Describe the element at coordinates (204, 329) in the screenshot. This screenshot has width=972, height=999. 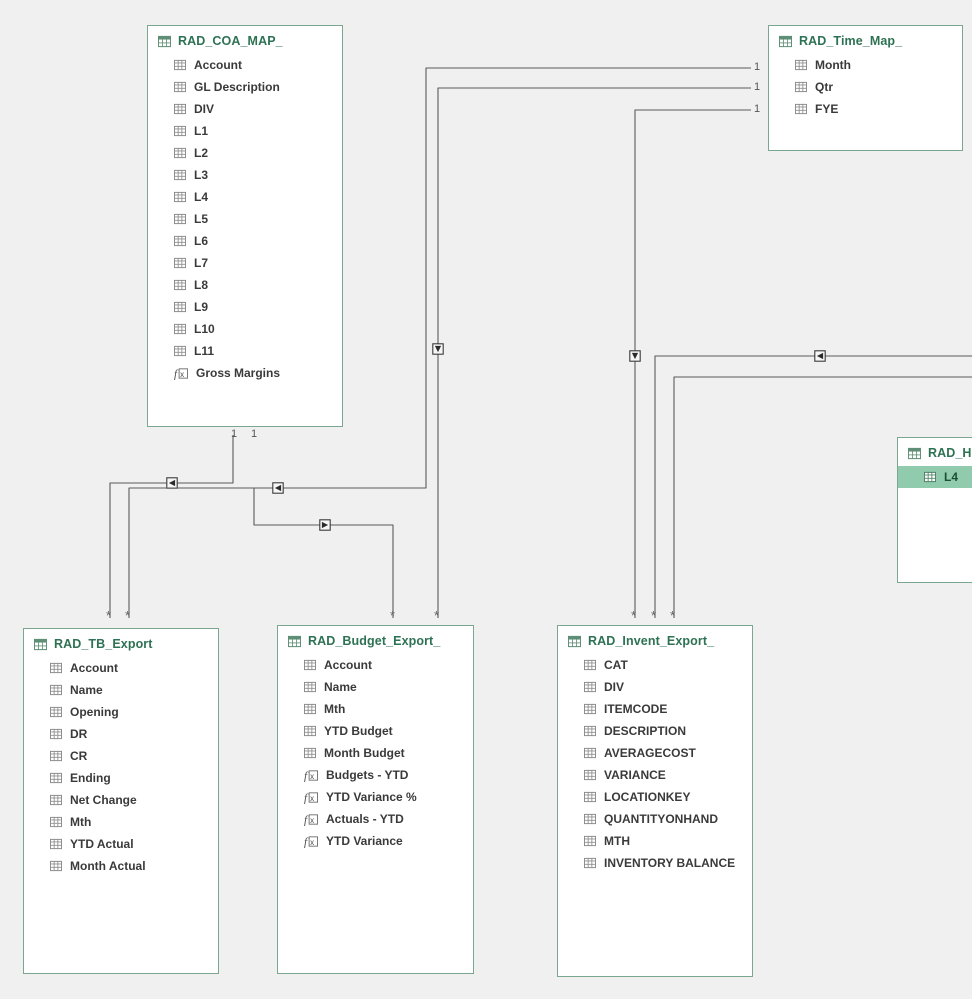
I see `field-label: L10` at that location.